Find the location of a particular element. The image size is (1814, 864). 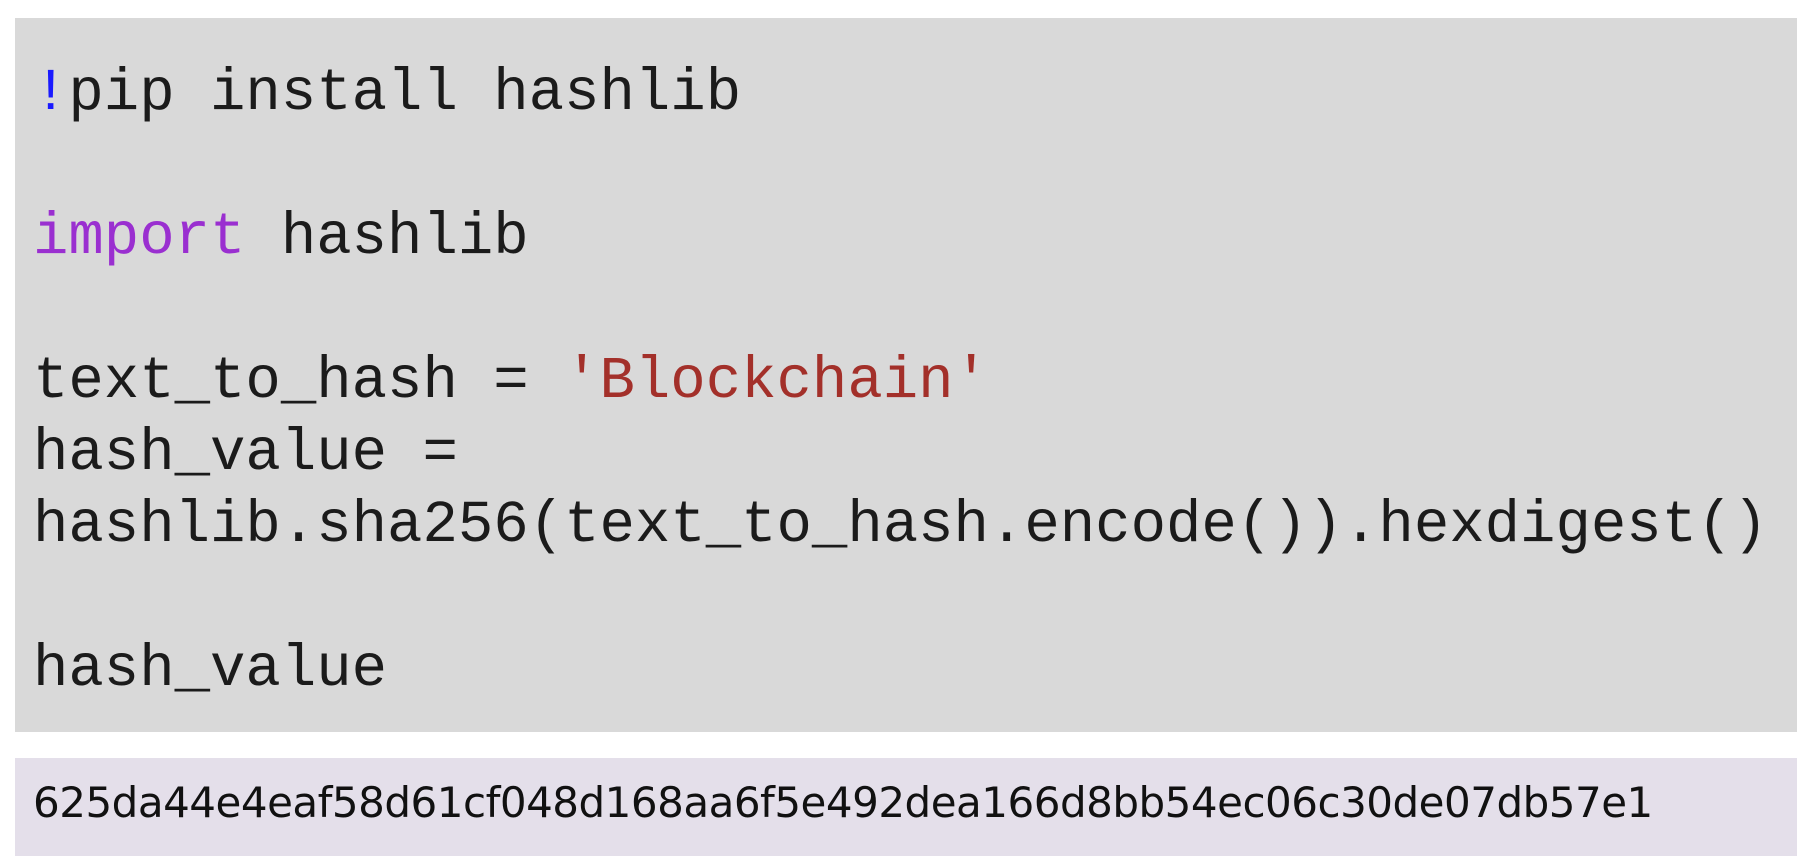

string-literal: 'Blockchain' is located at coordinates (776, 381).